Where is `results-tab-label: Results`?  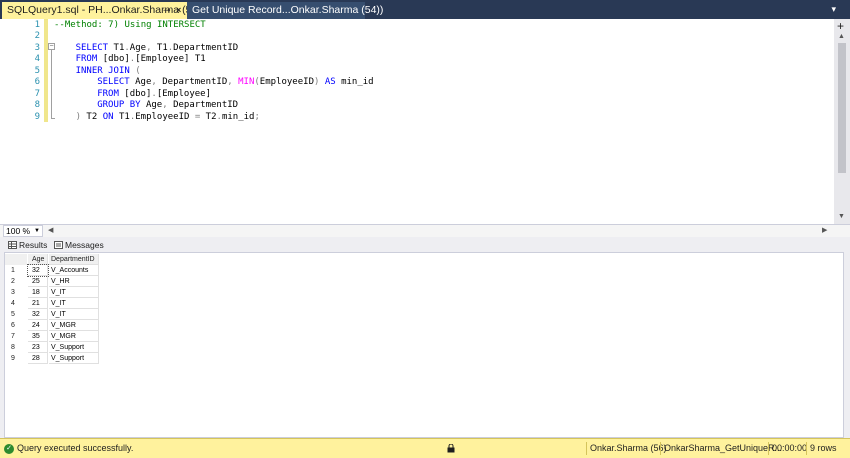 results-tab-label: Results is located at coordinates (33, 245).